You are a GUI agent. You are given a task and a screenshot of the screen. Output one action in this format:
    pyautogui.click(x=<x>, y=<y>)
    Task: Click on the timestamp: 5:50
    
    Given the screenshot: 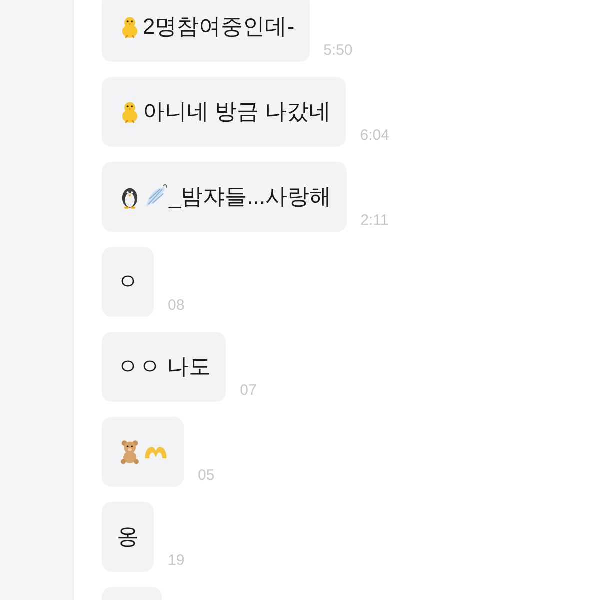 What is the action you would take?
    pyautogui.click(x=338, y=51)
    